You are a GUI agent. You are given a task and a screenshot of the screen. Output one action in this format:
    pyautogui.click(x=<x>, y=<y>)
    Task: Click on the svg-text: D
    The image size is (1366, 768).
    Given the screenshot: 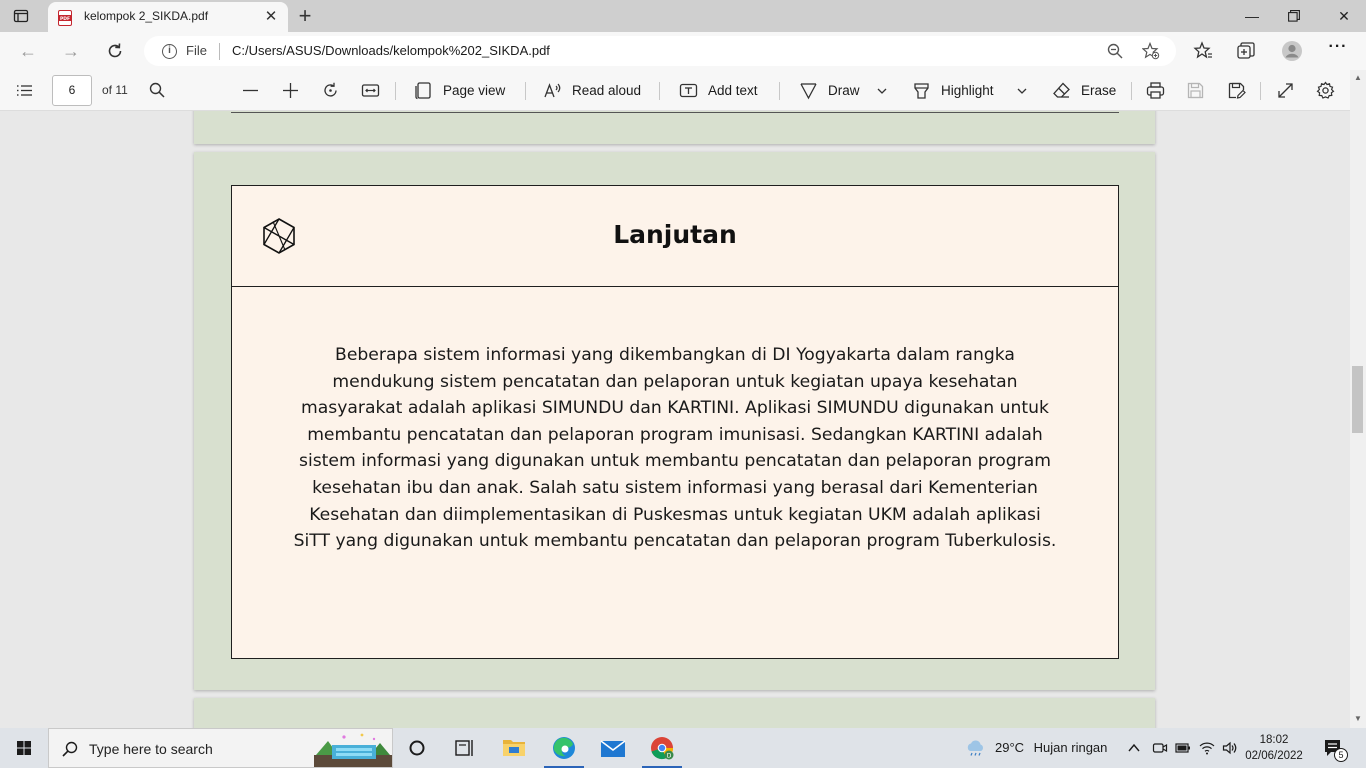 What is the action you would take?
    pyautogui.click(x=669, y=756)
    